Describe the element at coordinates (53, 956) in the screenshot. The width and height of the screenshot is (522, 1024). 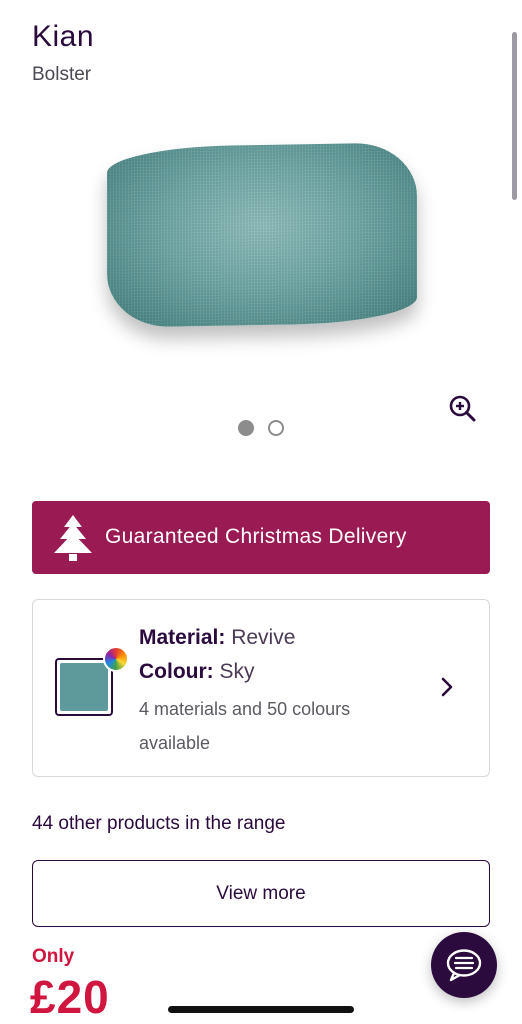
I see `price-prefix: Only` at that location.